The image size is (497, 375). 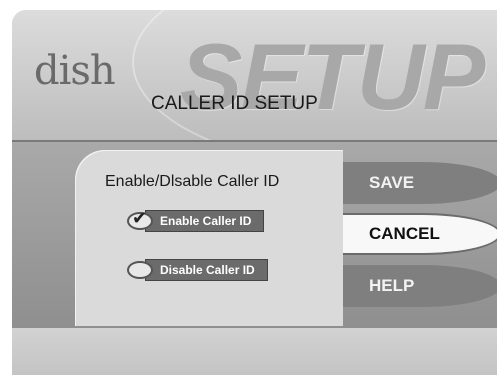 What do you see at coordinates (420, 234) in the screenshot?
I see `cancel-button: CANCEL` at bounding box center [420, 234].